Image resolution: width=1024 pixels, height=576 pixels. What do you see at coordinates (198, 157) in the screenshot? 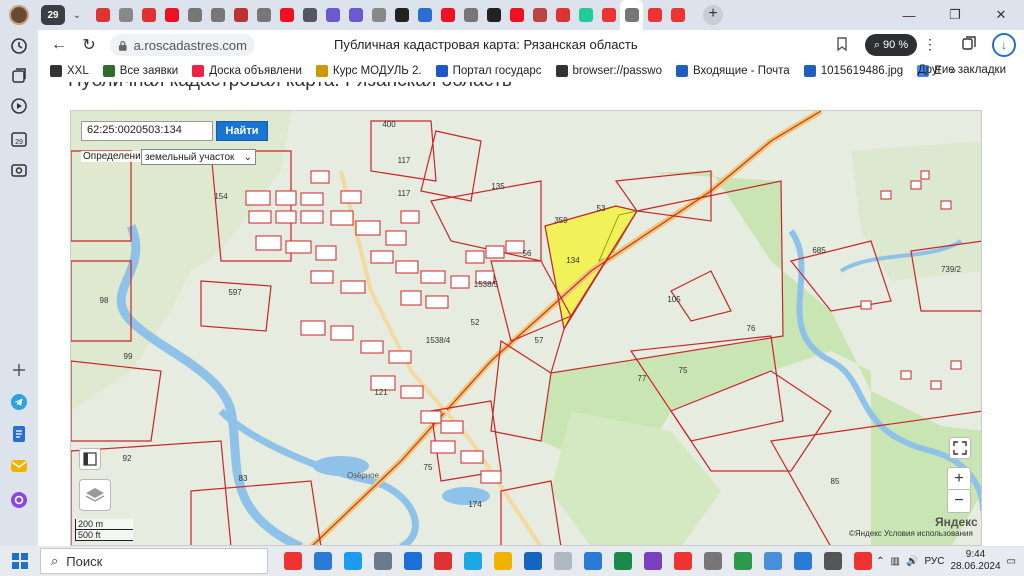
I see `definition-select: земельный участок ⌄` at bounding box center [198, 157].